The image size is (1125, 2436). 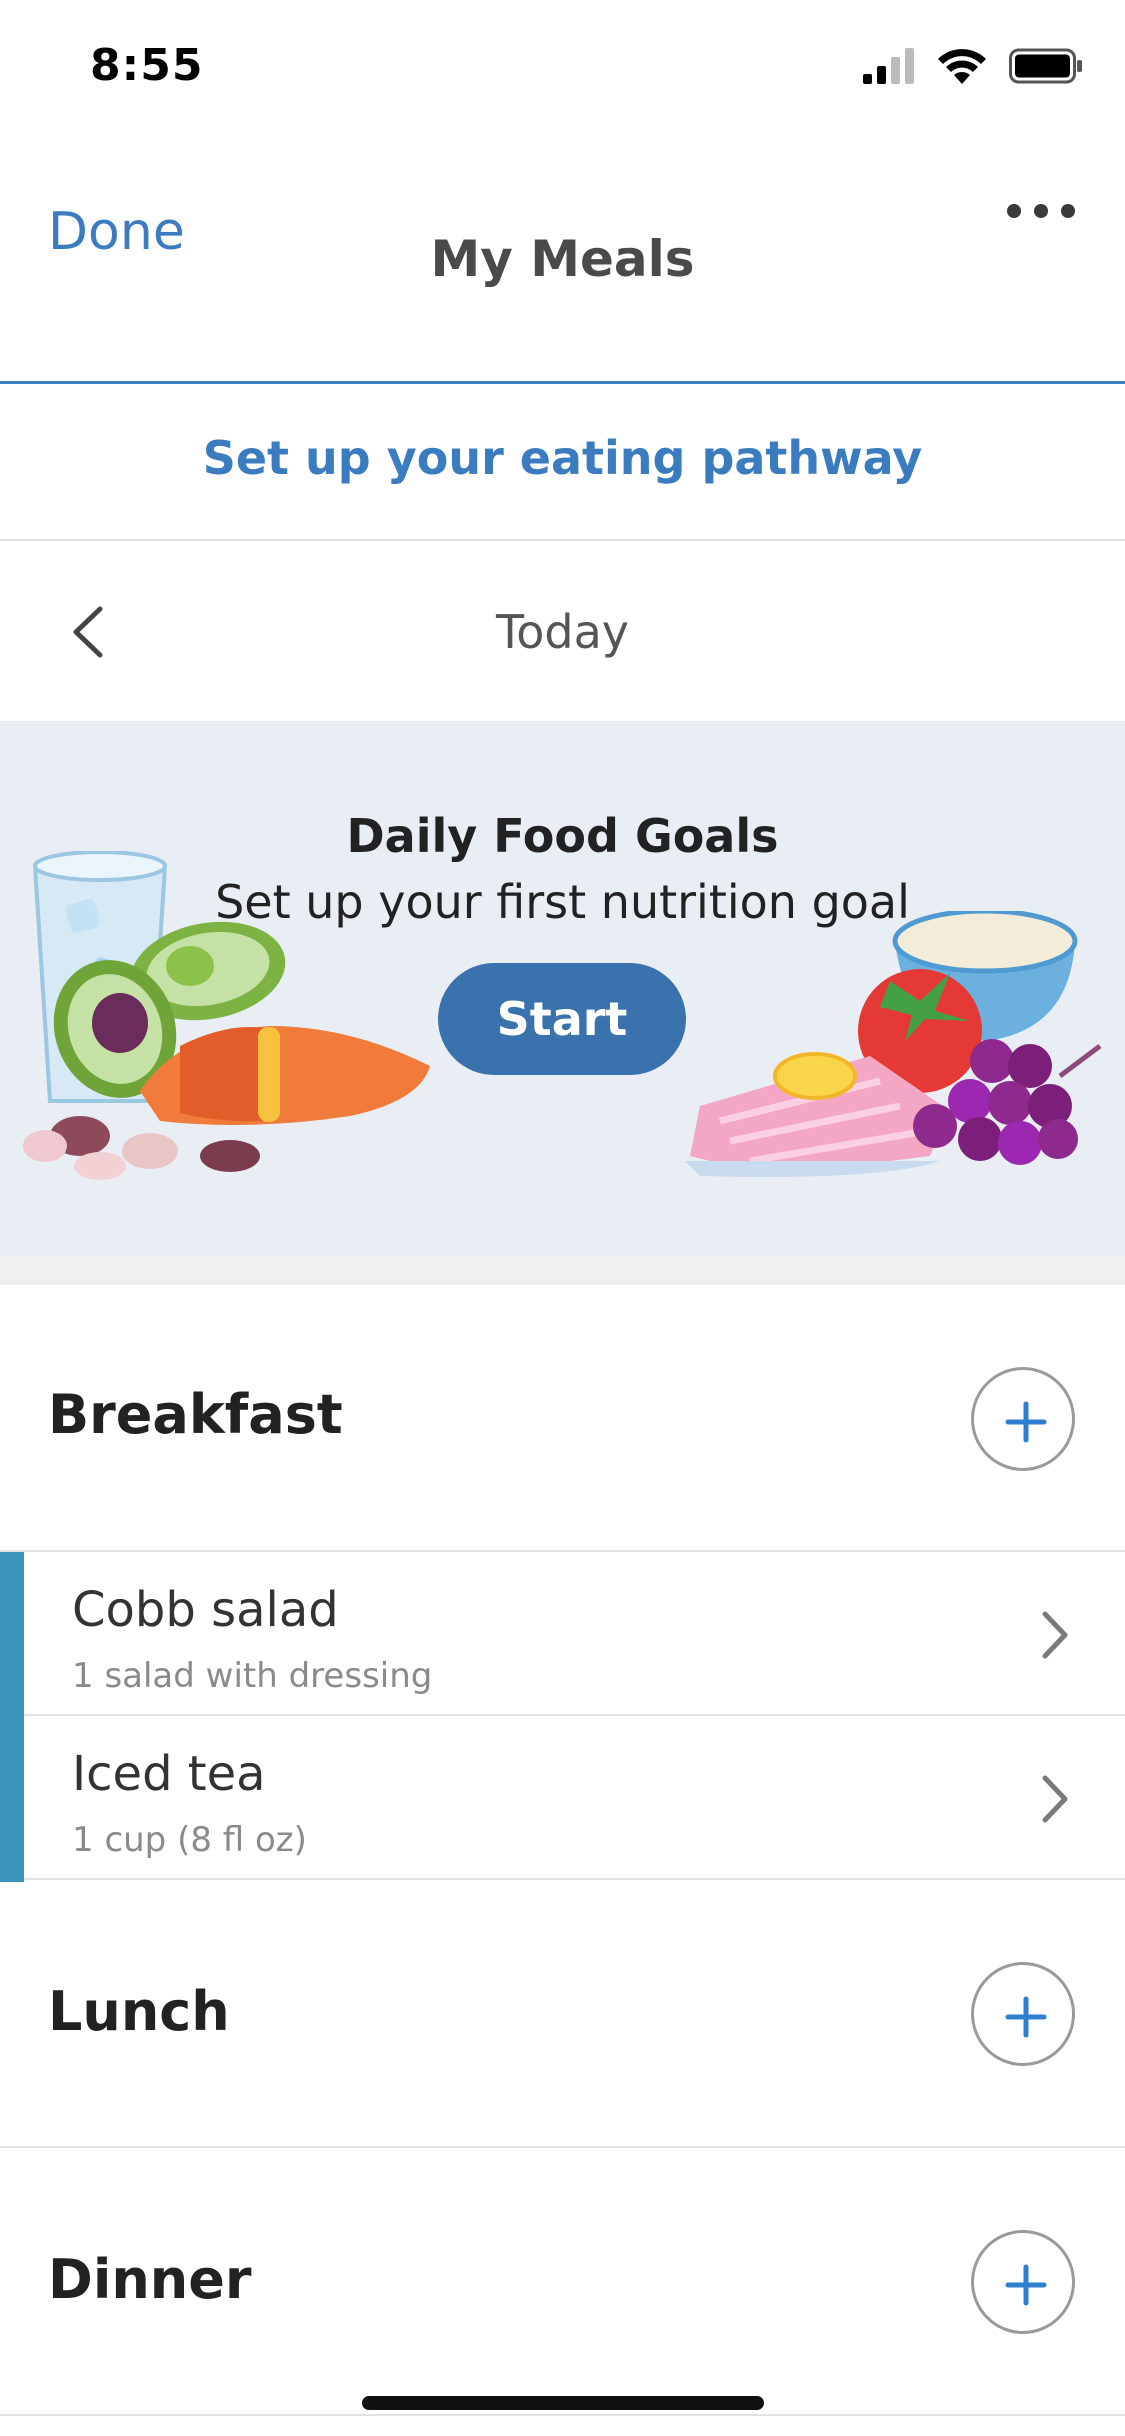 I want to click on add-dinner-button, so click(x=1023, y=2282).